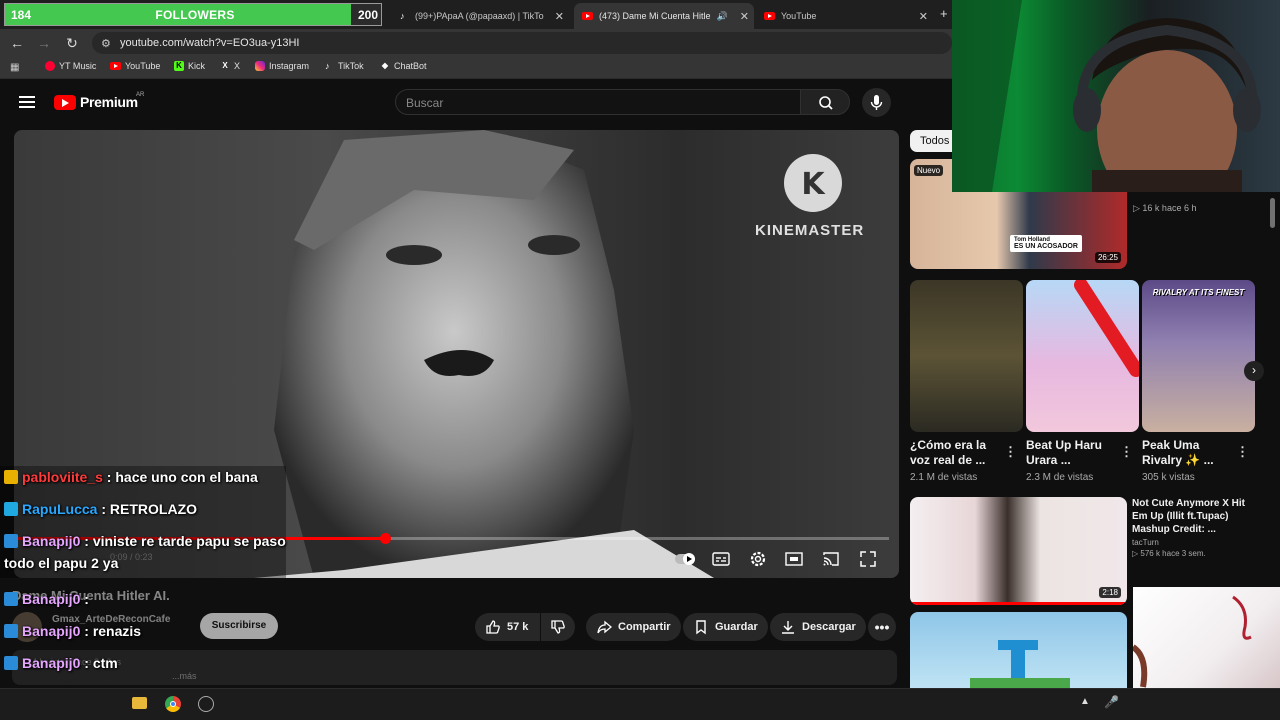 Image resolution: width=1280 pixels, height=720 pixels. What do you see at coordinates (210, 43) in the screenshot?
I see `url-text: youtube.com/watch?v=EO3ua-y13HI` at bounding box center [210, 43].